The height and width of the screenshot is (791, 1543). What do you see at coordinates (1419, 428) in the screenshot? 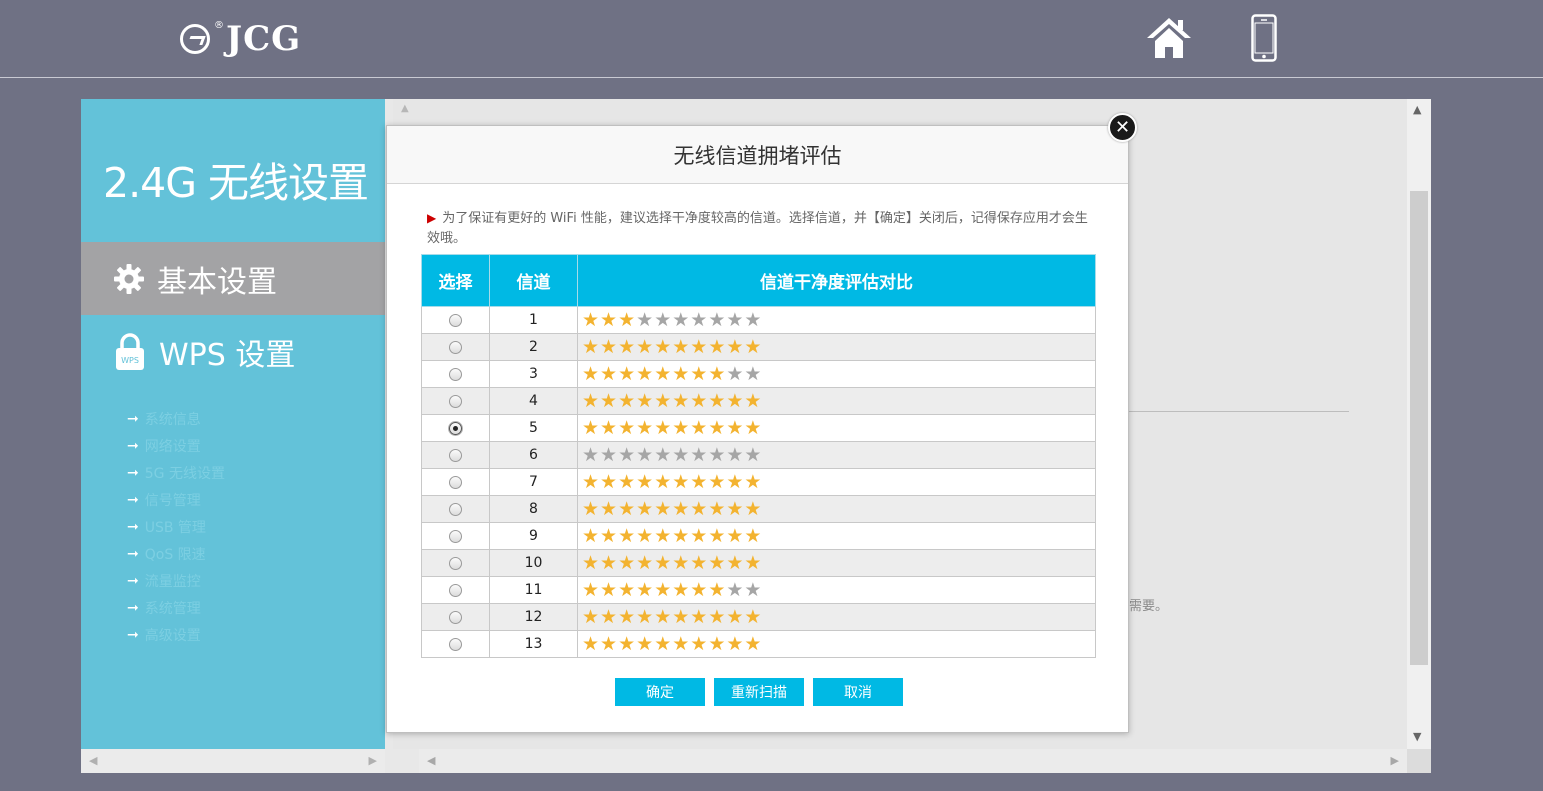
I see `scrollbar-thumb` at bounding box center [1419, 428].